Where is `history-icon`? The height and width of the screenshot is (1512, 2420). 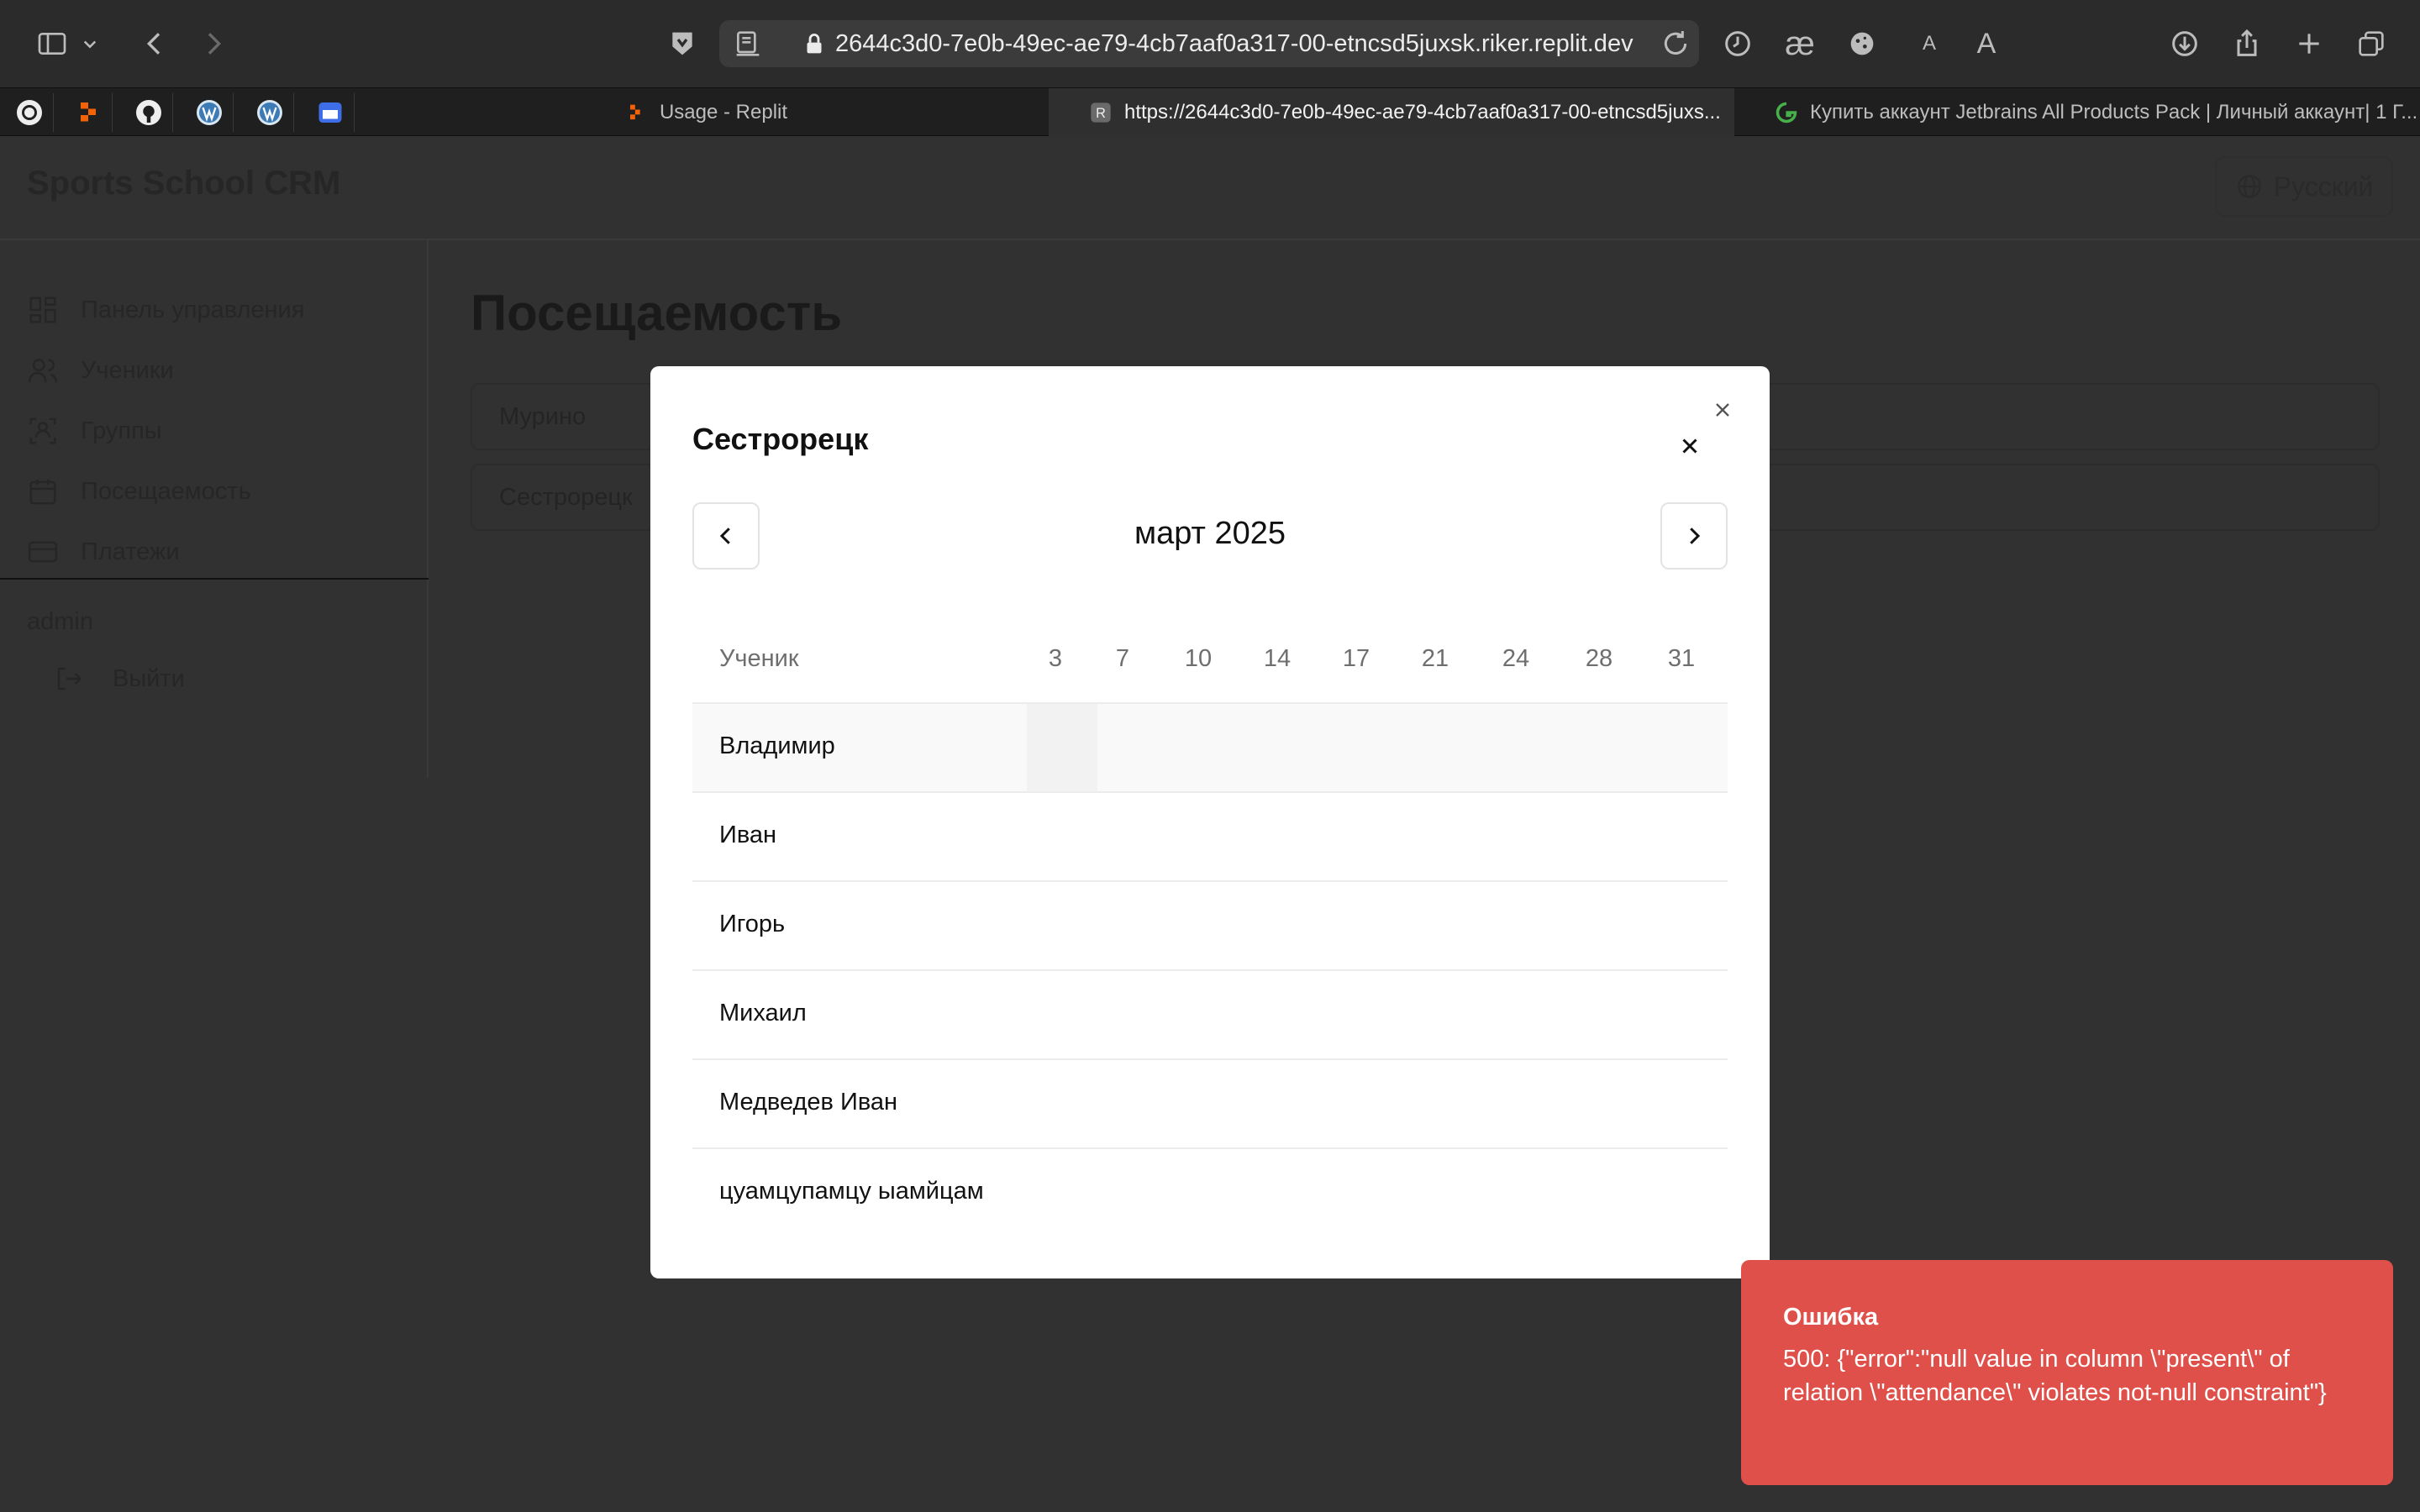
history-icon is located at coordinates (1738, 44).